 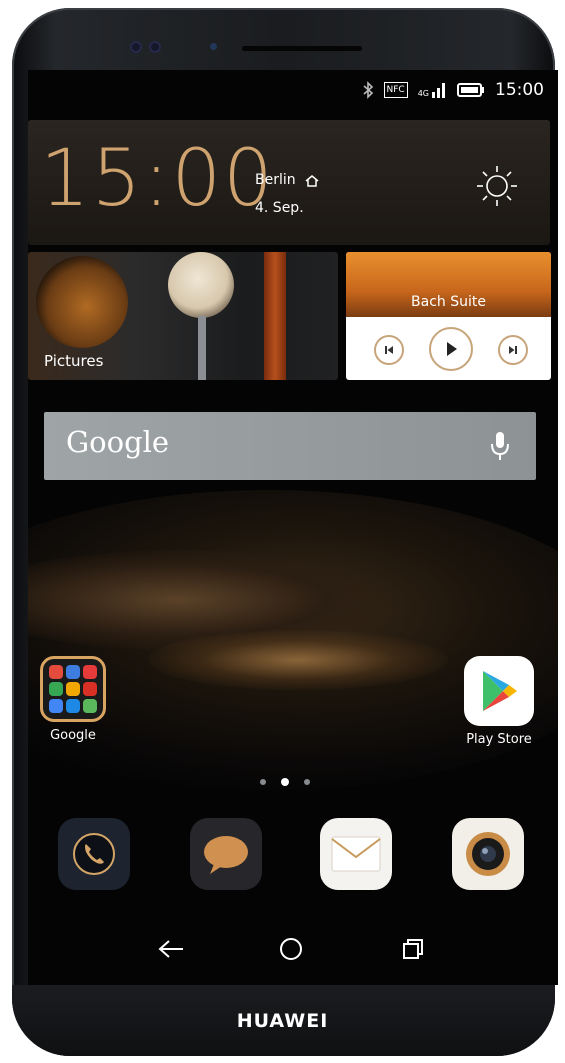 I want to click on next-button, so click(x=513, y=350).